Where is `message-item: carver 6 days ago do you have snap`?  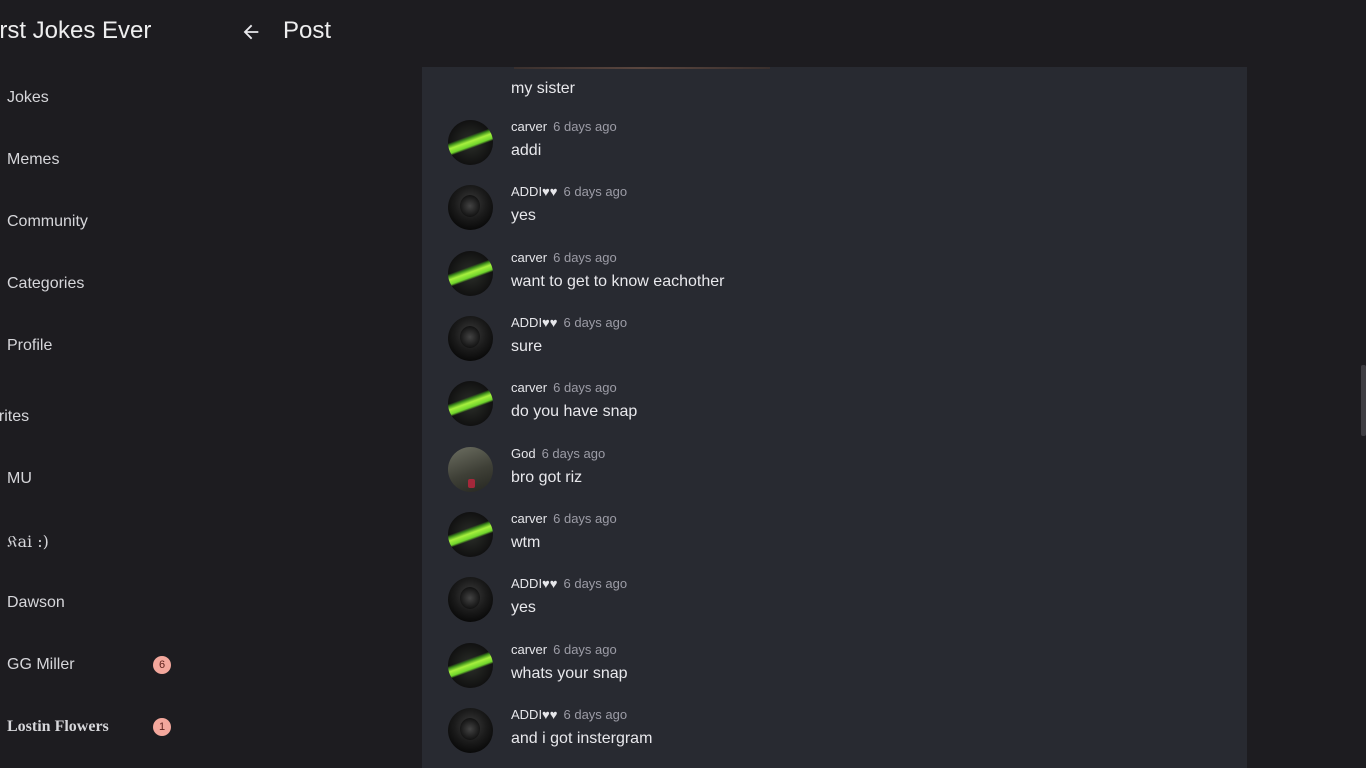
message-item: carver 6 days ago do you have snap is located at coordinates (834, 411).